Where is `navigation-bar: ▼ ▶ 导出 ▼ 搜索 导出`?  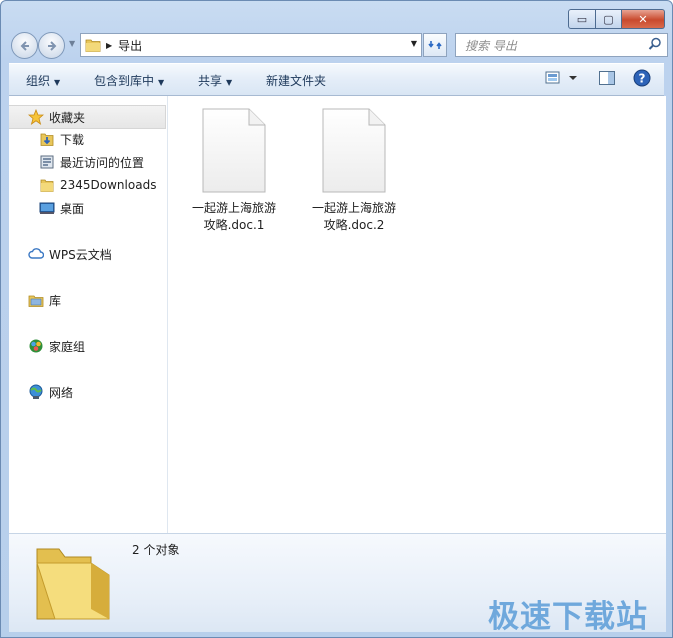 navigation-bar: ▼ ▶ 导出 ▼ 搜索 导出 is located at coordinates (338, 45).